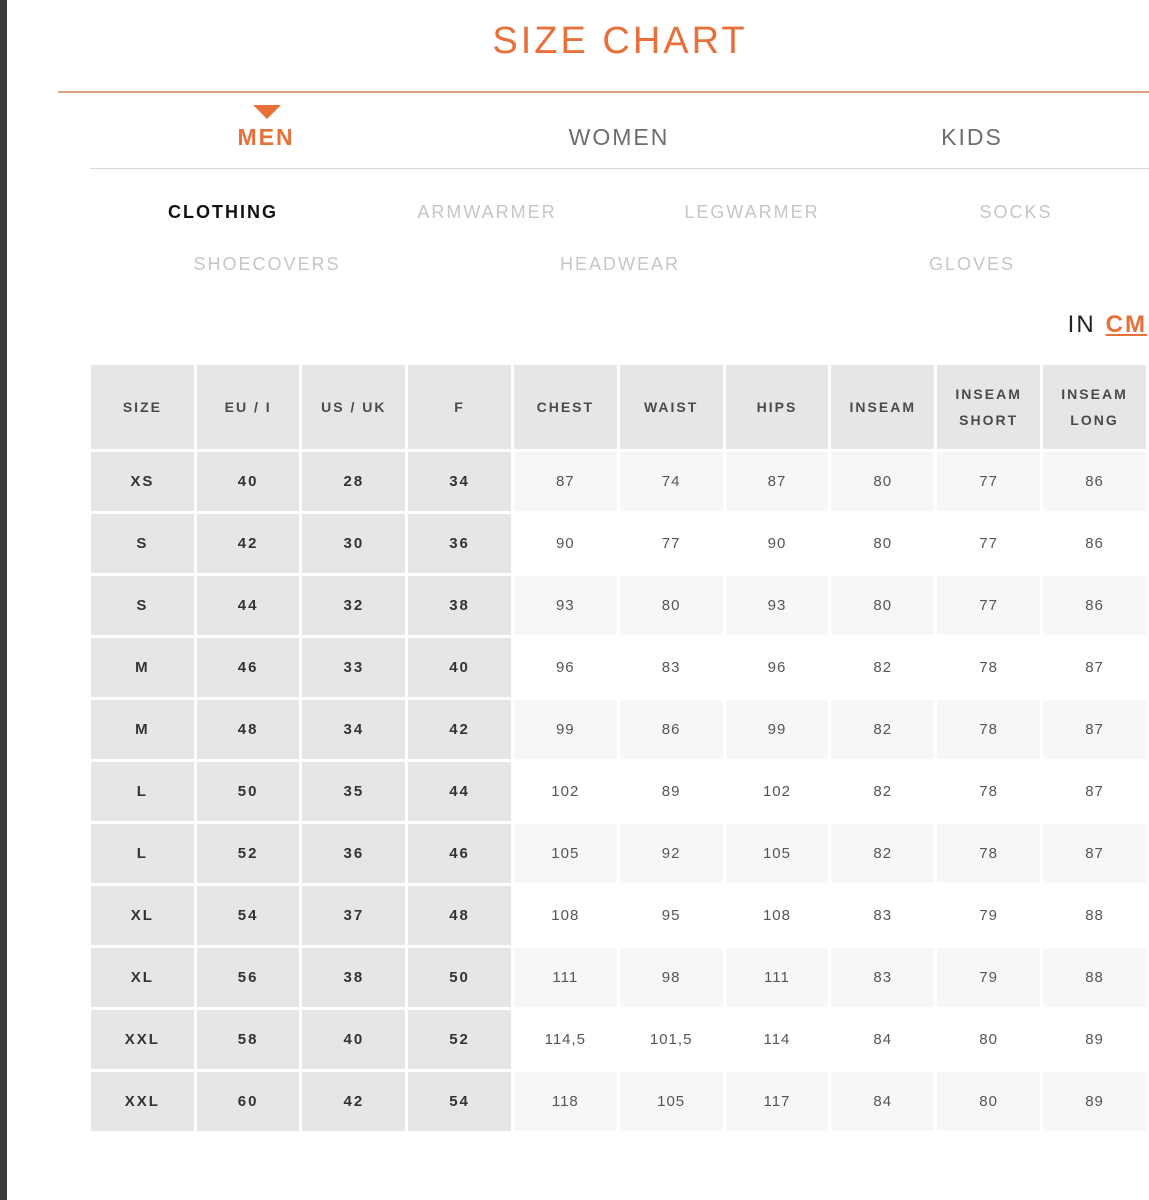 Image resolution: width=1149 pixels, height=1200 pixels. Describe the element at coordinates (777, 977) in the screenshot. I see `measurement-cell: 111` at that location.